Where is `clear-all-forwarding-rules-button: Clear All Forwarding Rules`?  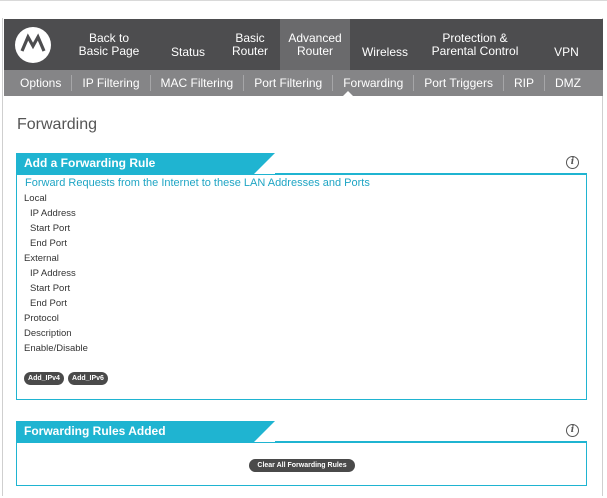 clear-all-forwarding-rules-button: Clear All Forwarding Rules is located at coordinates (302, 465).